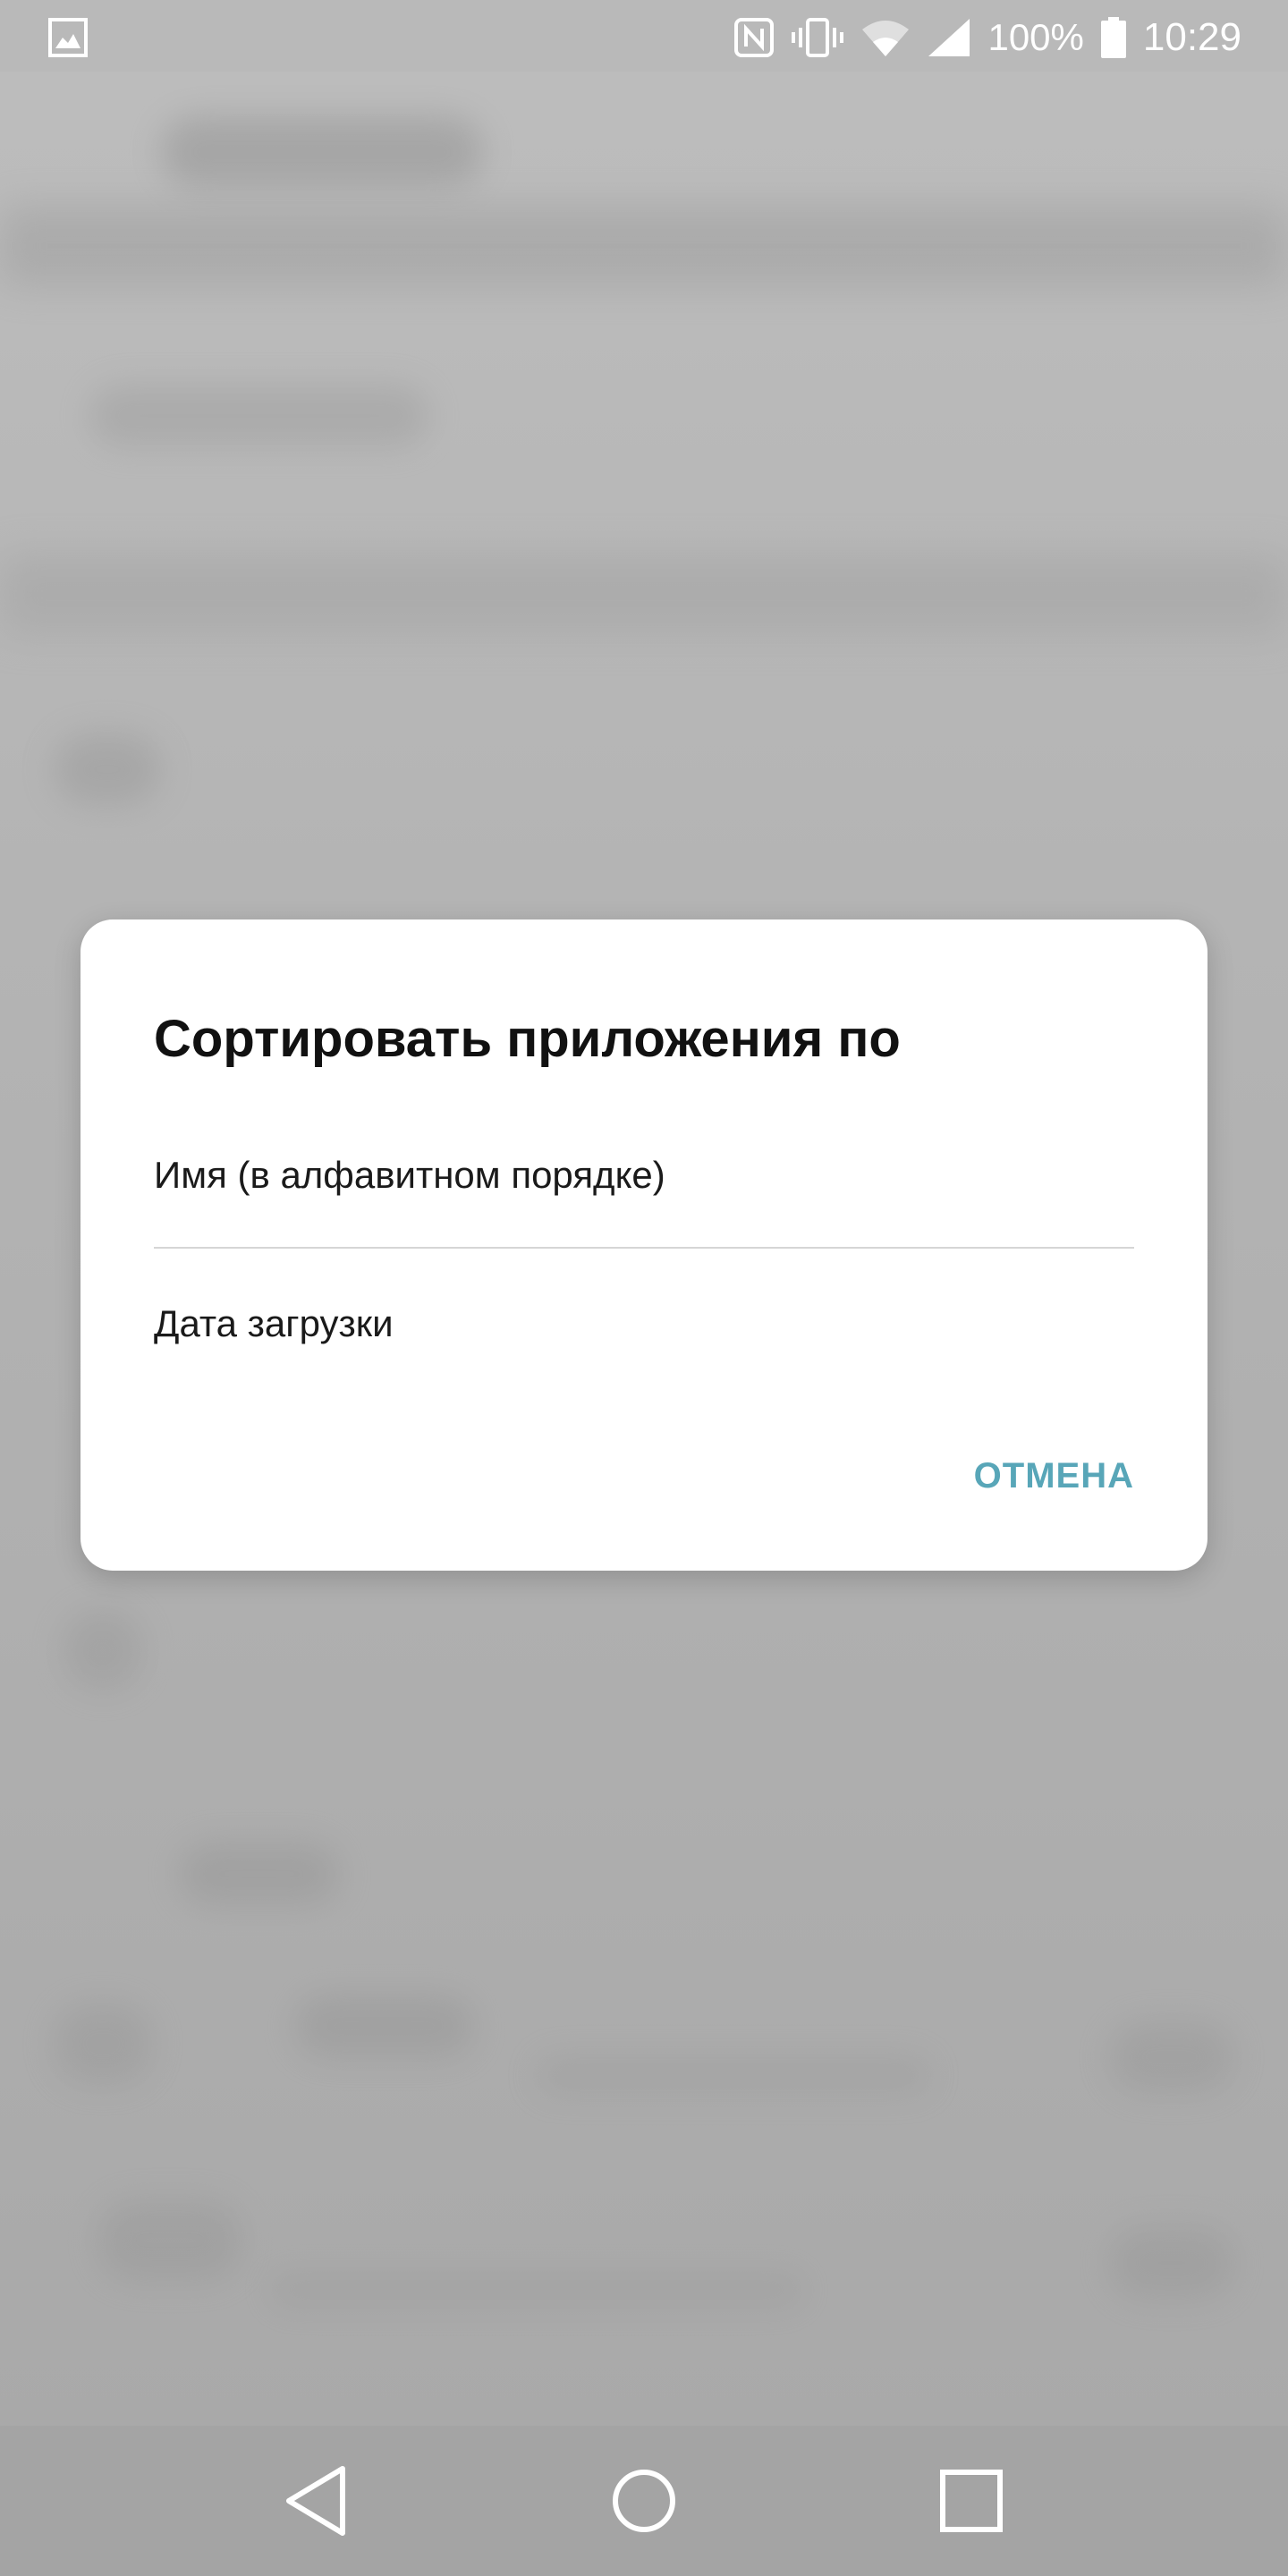 The image size is (1288, 2576). I want to click on sort-option-download-date: Дата загрузки, so click(644, 1329).